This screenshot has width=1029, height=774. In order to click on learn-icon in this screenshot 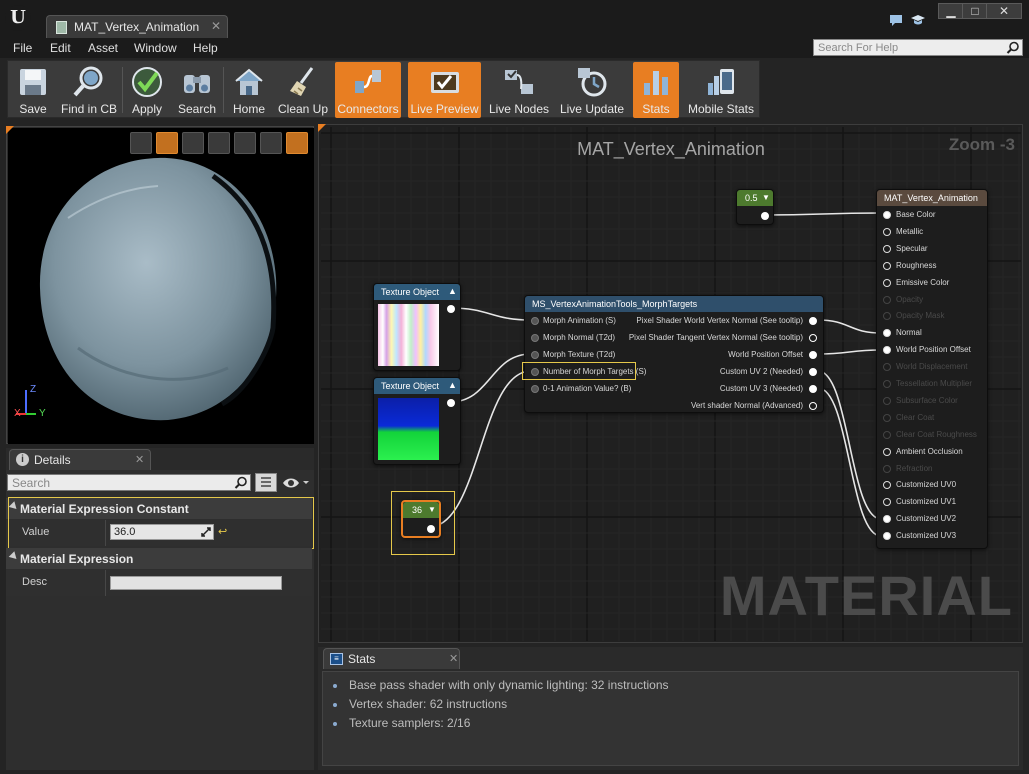, I will do `click(918, 20)`.